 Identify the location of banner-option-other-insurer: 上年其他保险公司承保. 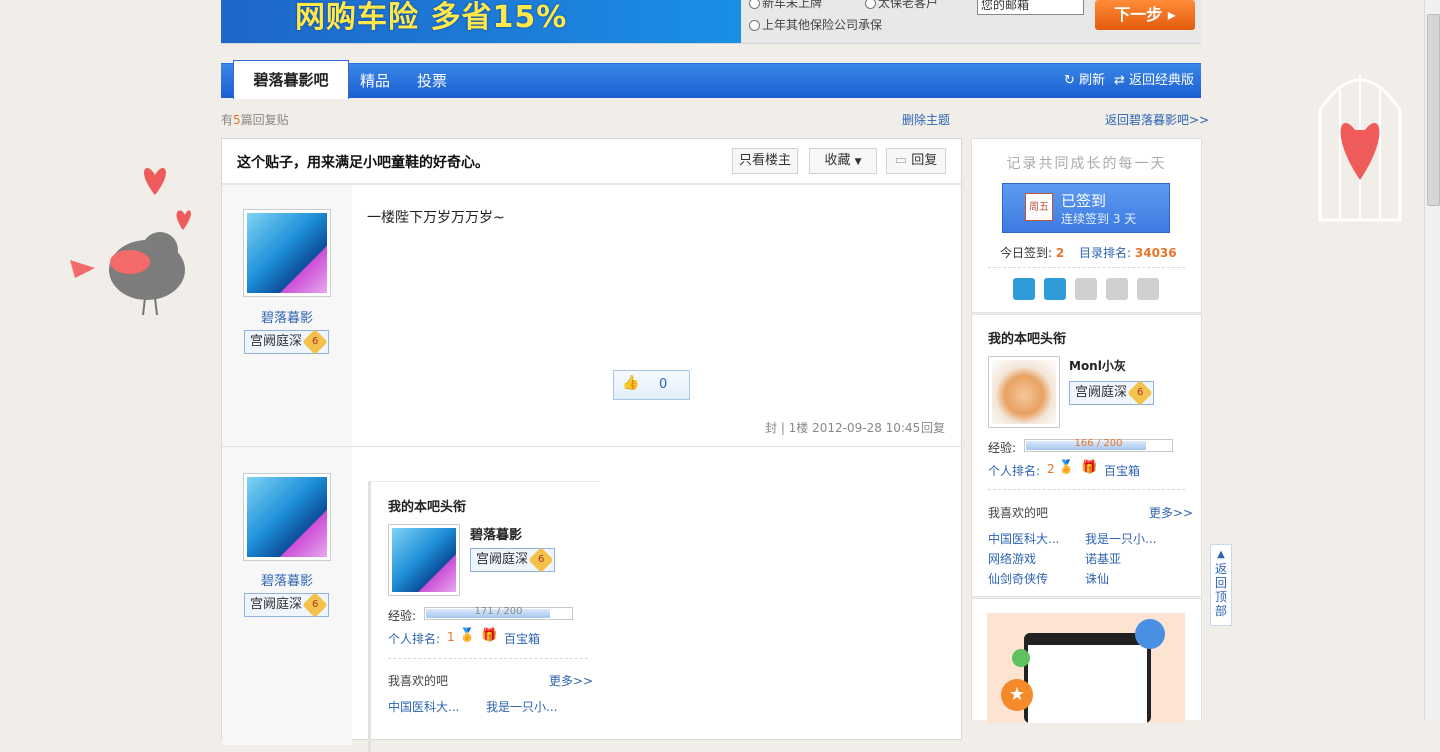
(815, 24).